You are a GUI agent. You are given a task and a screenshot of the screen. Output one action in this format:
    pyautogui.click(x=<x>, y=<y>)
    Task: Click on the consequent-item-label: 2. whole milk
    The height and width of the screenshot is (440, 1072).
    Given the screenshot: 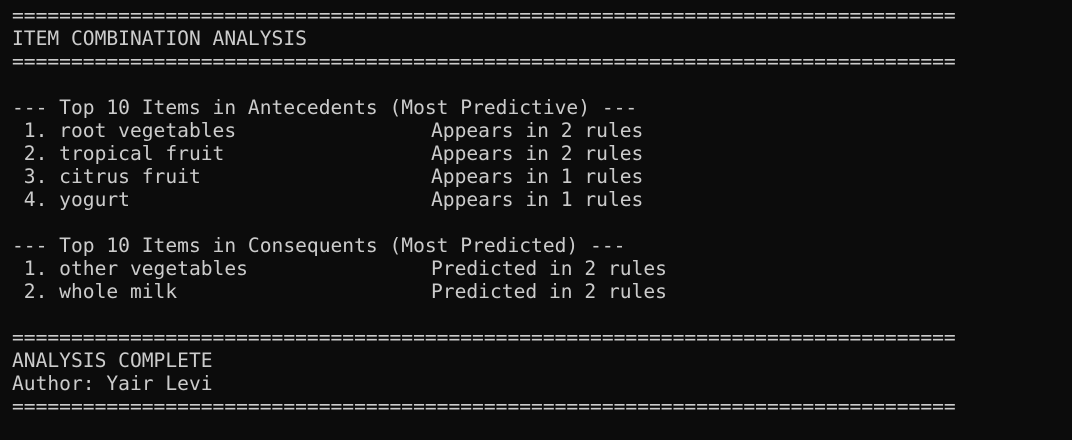 What is the action you would take?
    pyautogui.click(x=95, y=291)
    